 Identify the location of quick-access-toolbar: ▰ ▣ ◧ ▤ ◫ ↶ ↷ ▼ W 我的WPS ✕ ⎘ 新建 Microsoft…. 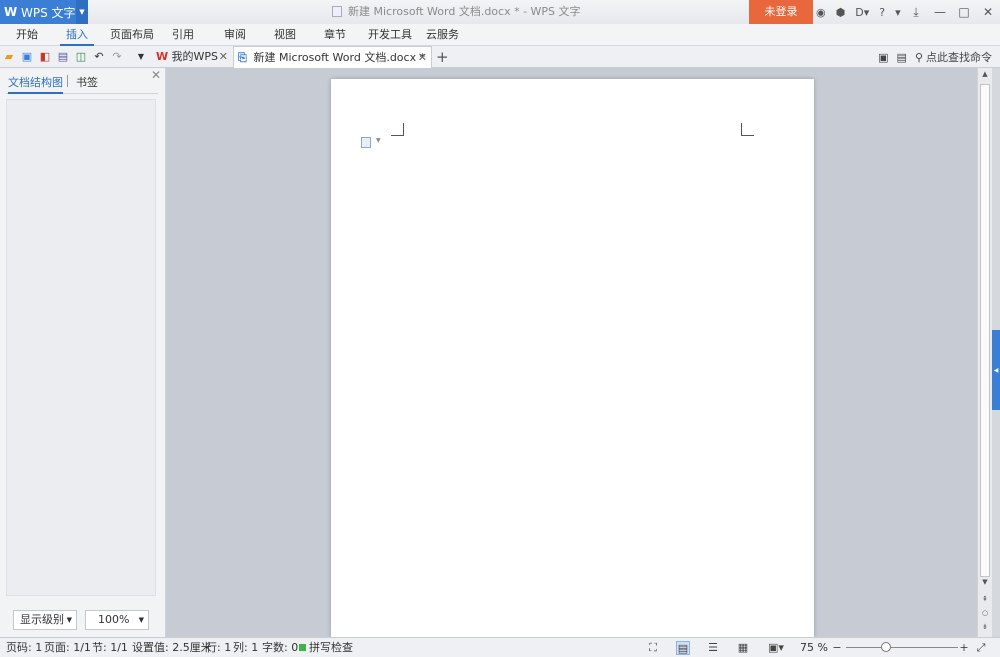
(500, 57).